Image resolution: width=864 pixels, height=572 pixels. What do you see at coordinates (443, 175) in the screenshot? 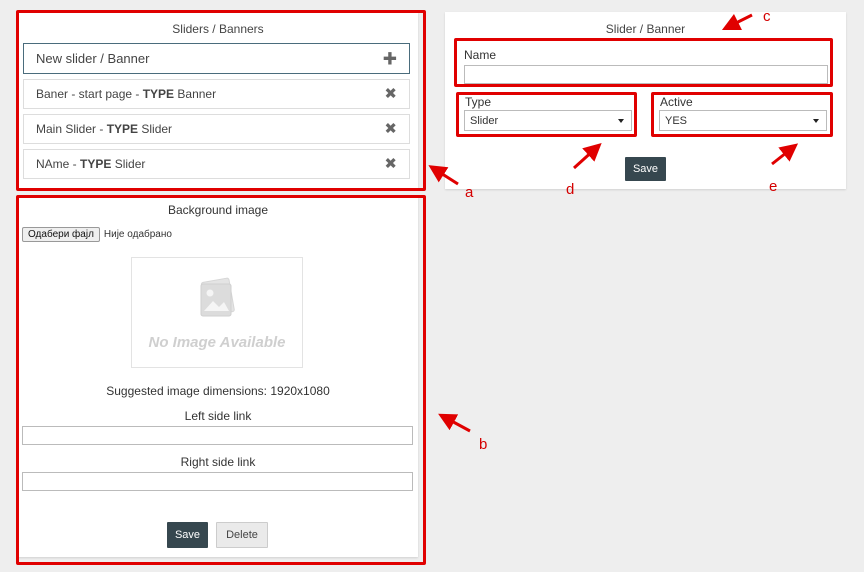
I see `arrow-a` at bounding box center [443, 175].